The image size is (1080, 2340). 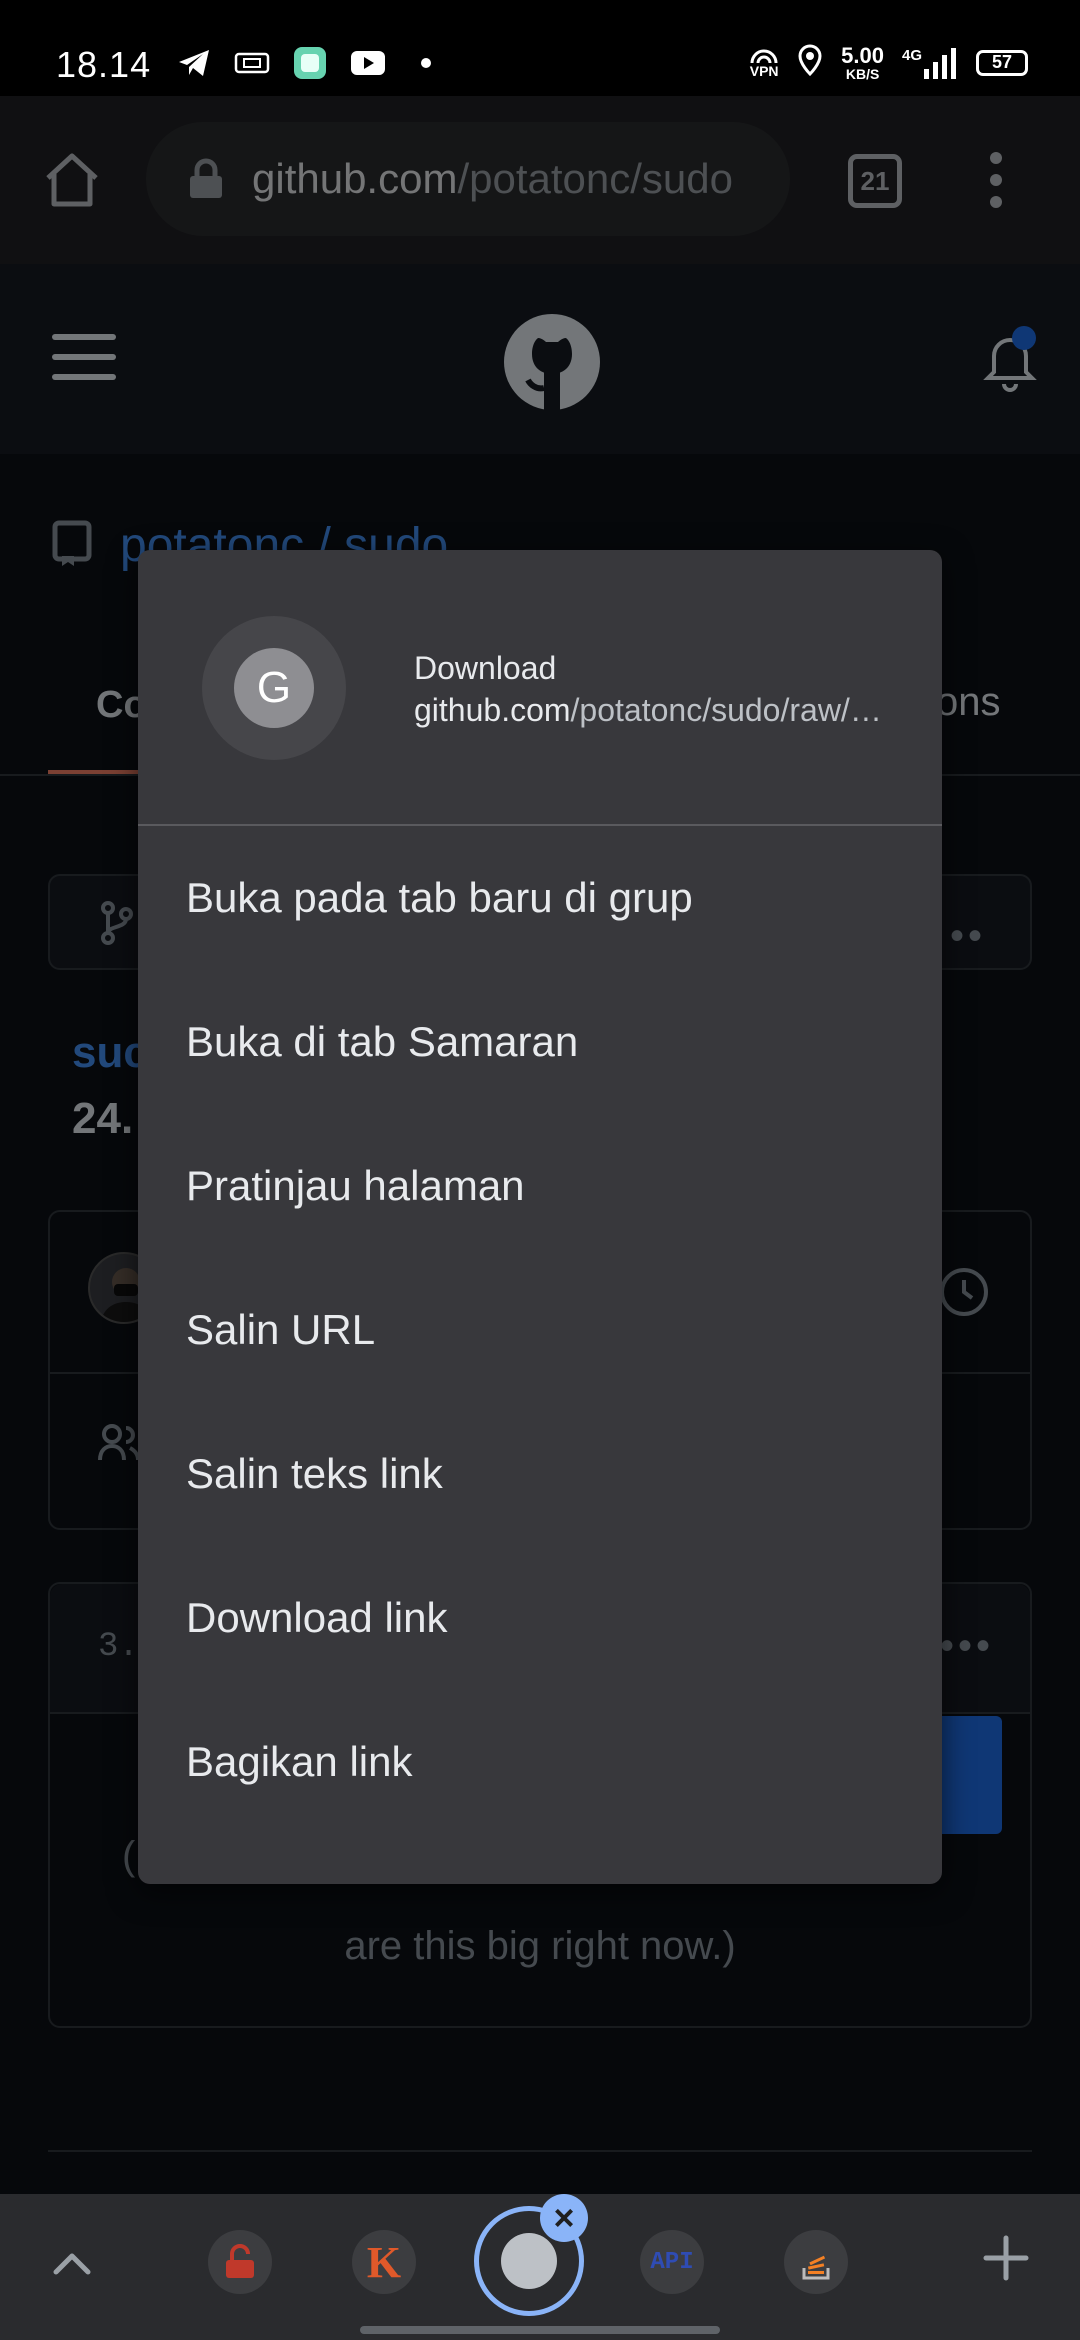 What do you see at coordinates (252, 63) in the screenshot?
I see `sim-card-icon` at bounding box center [252, 63].